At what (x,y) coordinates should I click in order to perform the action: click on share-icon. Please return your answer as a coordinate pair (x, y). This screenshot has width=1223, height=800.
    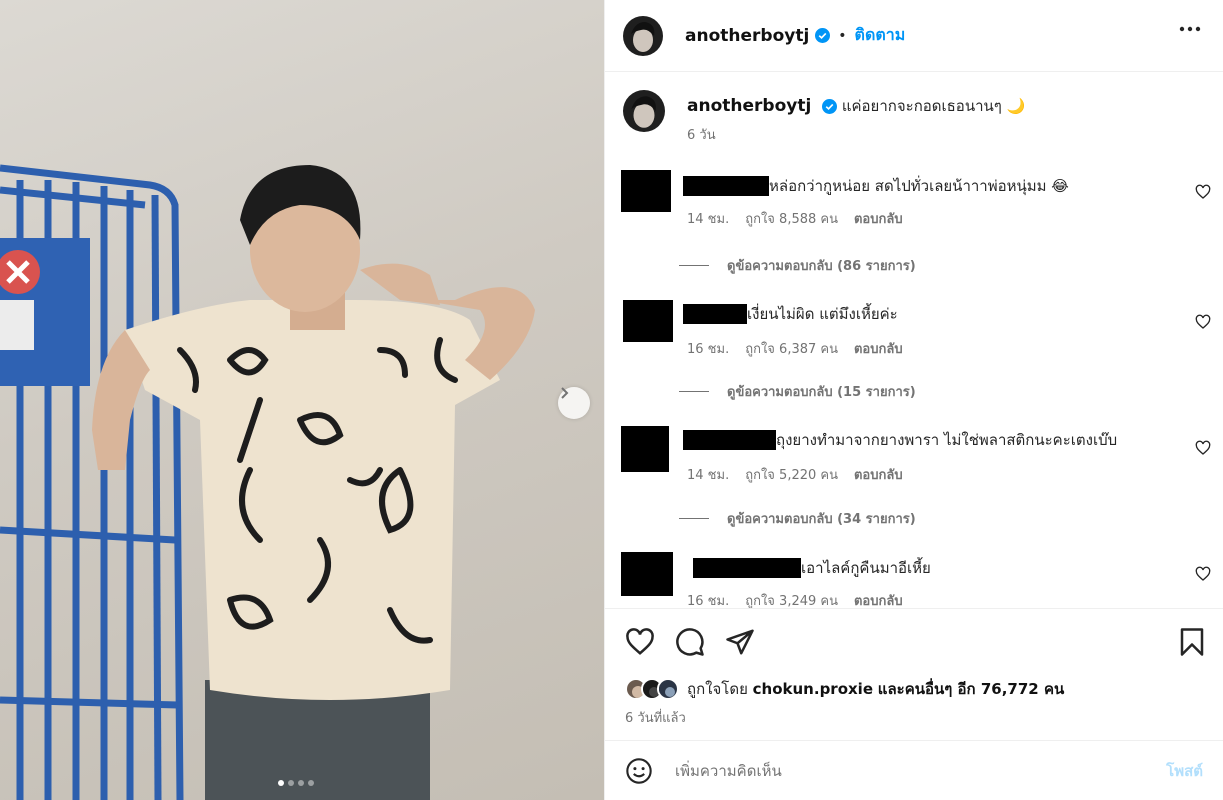
    Looking at the image, I should click on (740, 642).